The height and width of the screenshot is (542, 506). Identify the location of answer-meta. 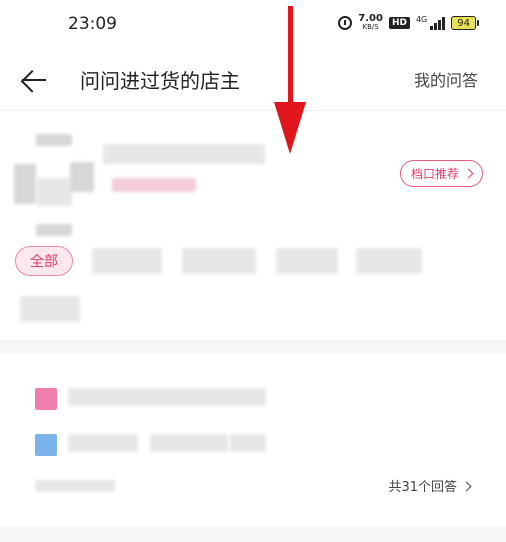
(75, 486).